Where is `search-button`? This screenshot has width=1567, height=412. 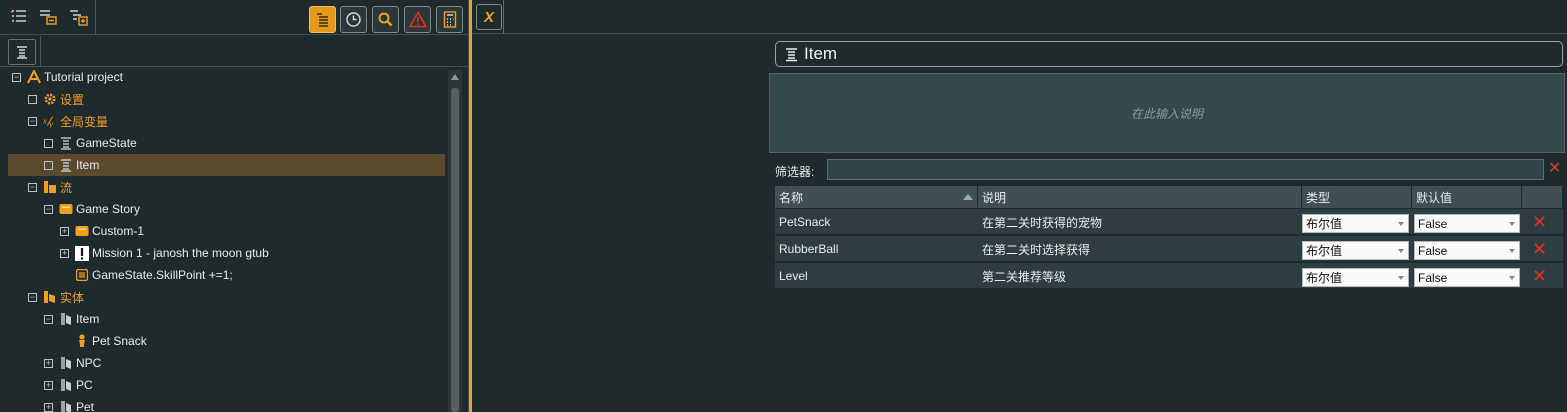
search-button is located at coordinates (385, 19).